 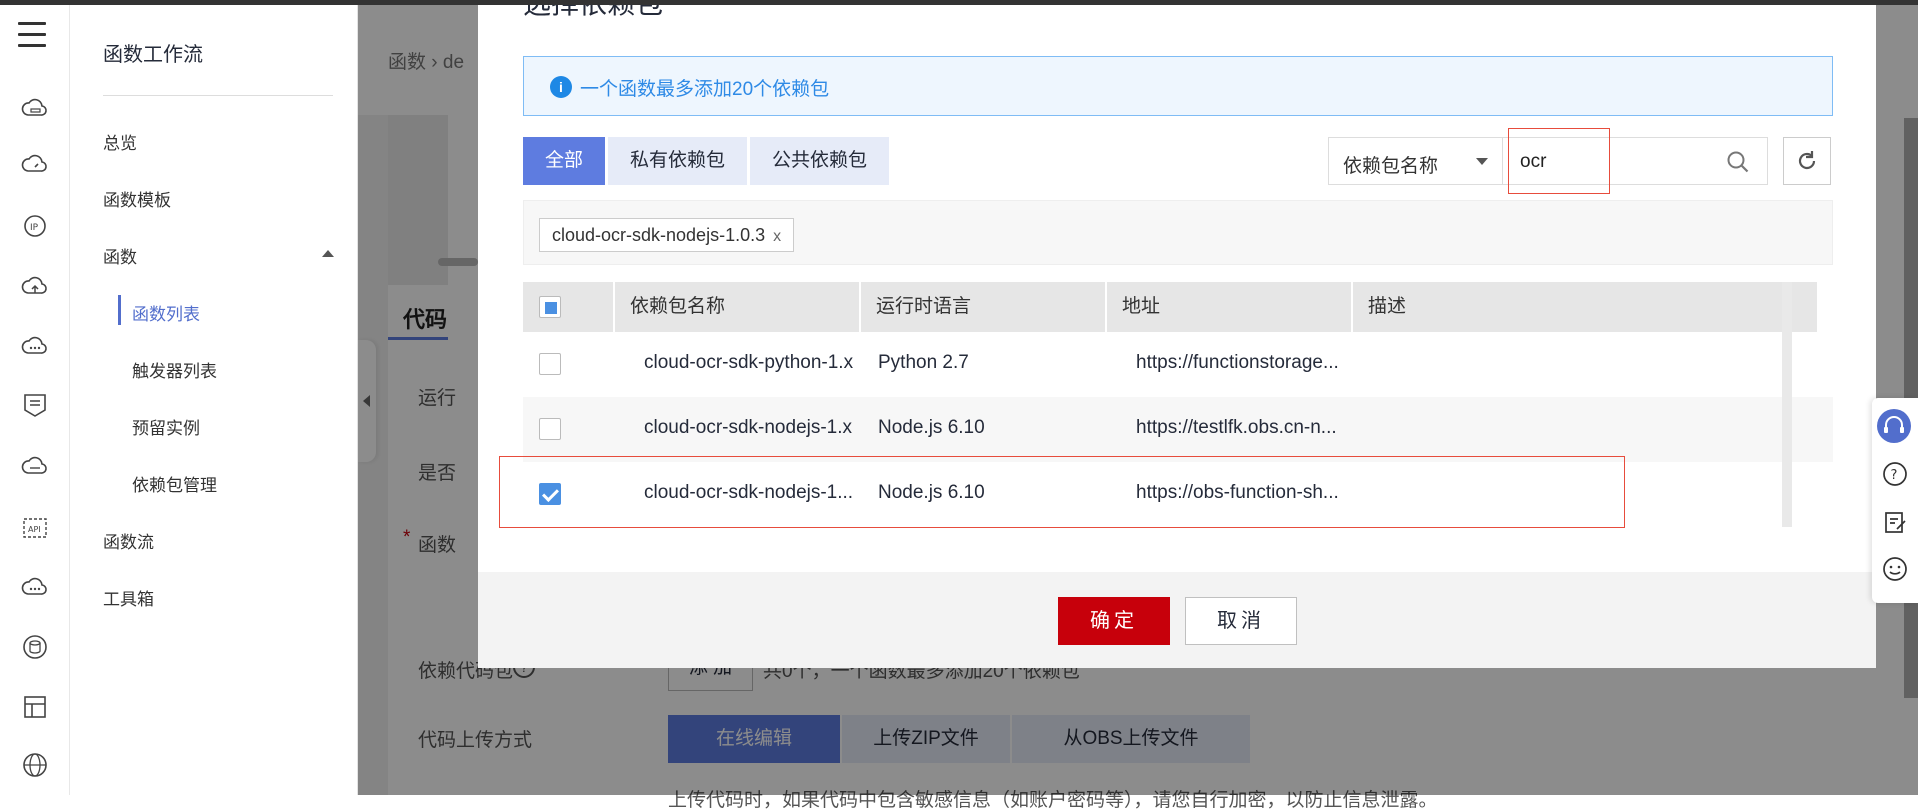 I want to click on nav-title: 函数工作流, so click(x=153, y=55).